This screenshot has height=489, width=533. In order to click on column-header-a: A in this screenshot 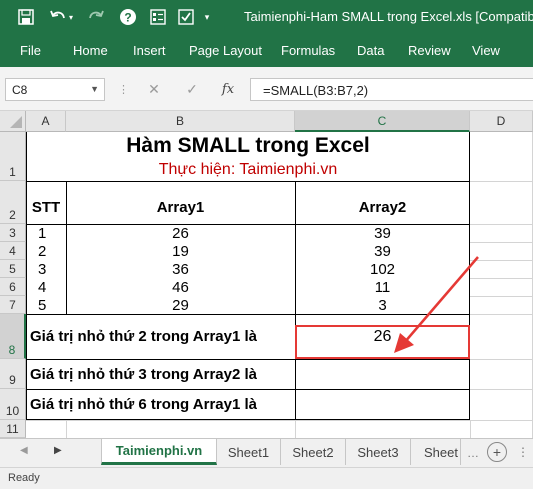, I will do `click(46, 121)`.